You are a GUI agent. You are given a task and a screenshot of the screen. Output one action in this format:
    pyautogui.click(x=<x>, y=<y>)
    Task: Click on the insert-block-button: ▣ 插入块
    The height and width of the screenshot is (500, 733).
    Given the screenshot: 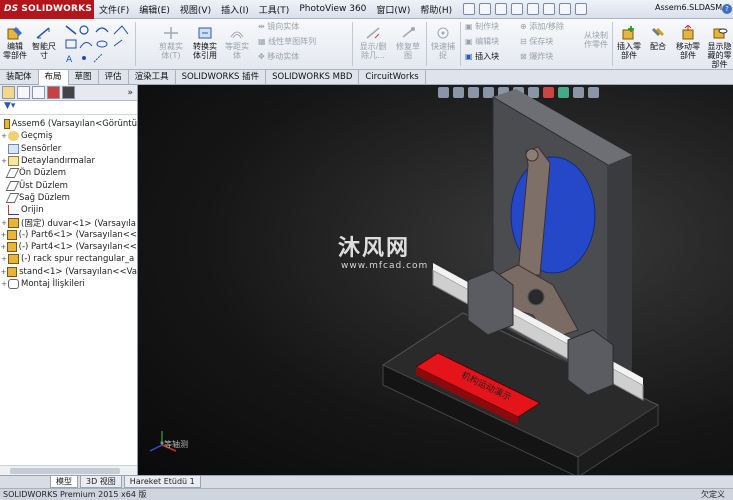 What is the action you would take?
    pyautogui.click(x=494, y=56)
    